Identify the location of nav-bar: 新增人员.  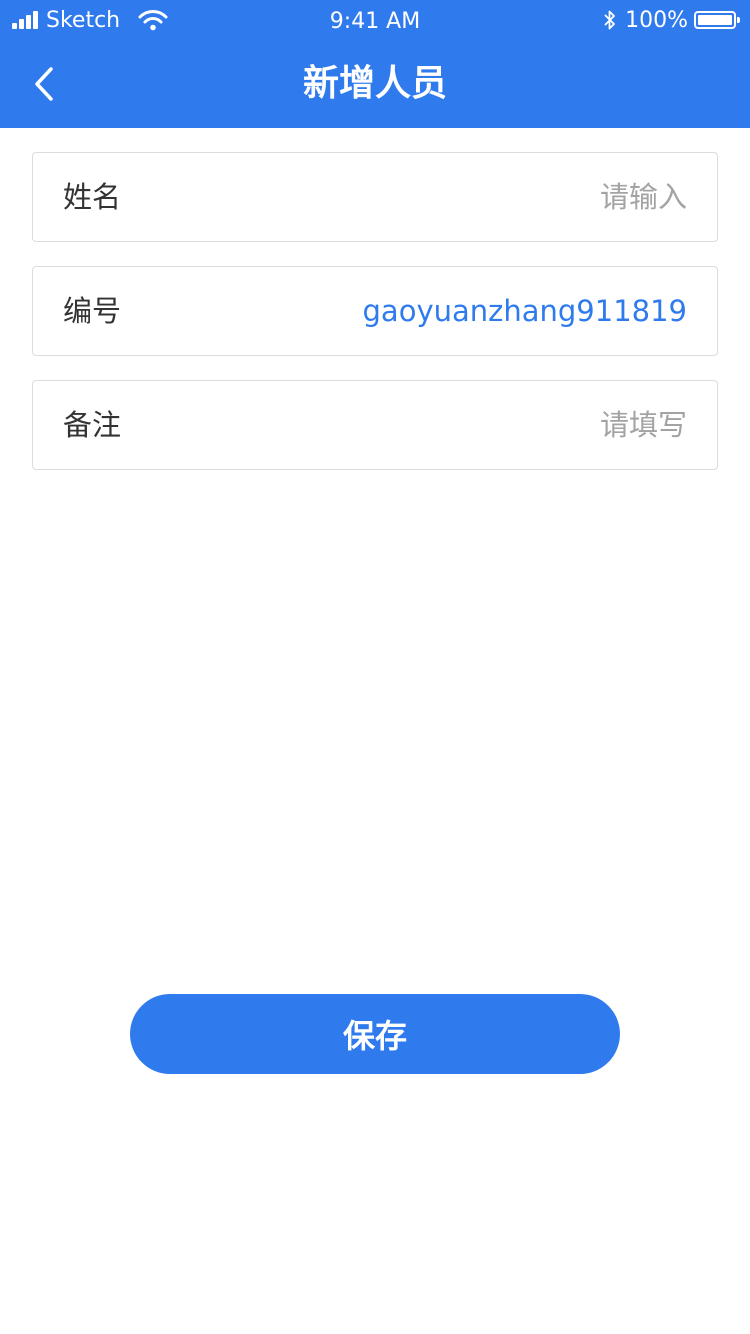
(375, 84).